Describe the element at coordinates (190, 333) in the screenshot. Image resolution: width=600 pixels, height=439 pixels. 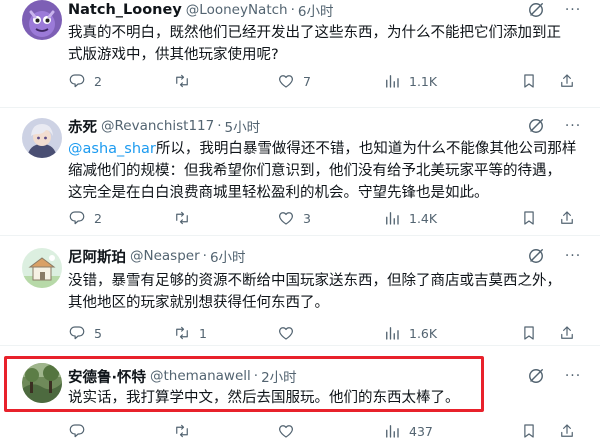
I see `retweet-button: 1` at that location.